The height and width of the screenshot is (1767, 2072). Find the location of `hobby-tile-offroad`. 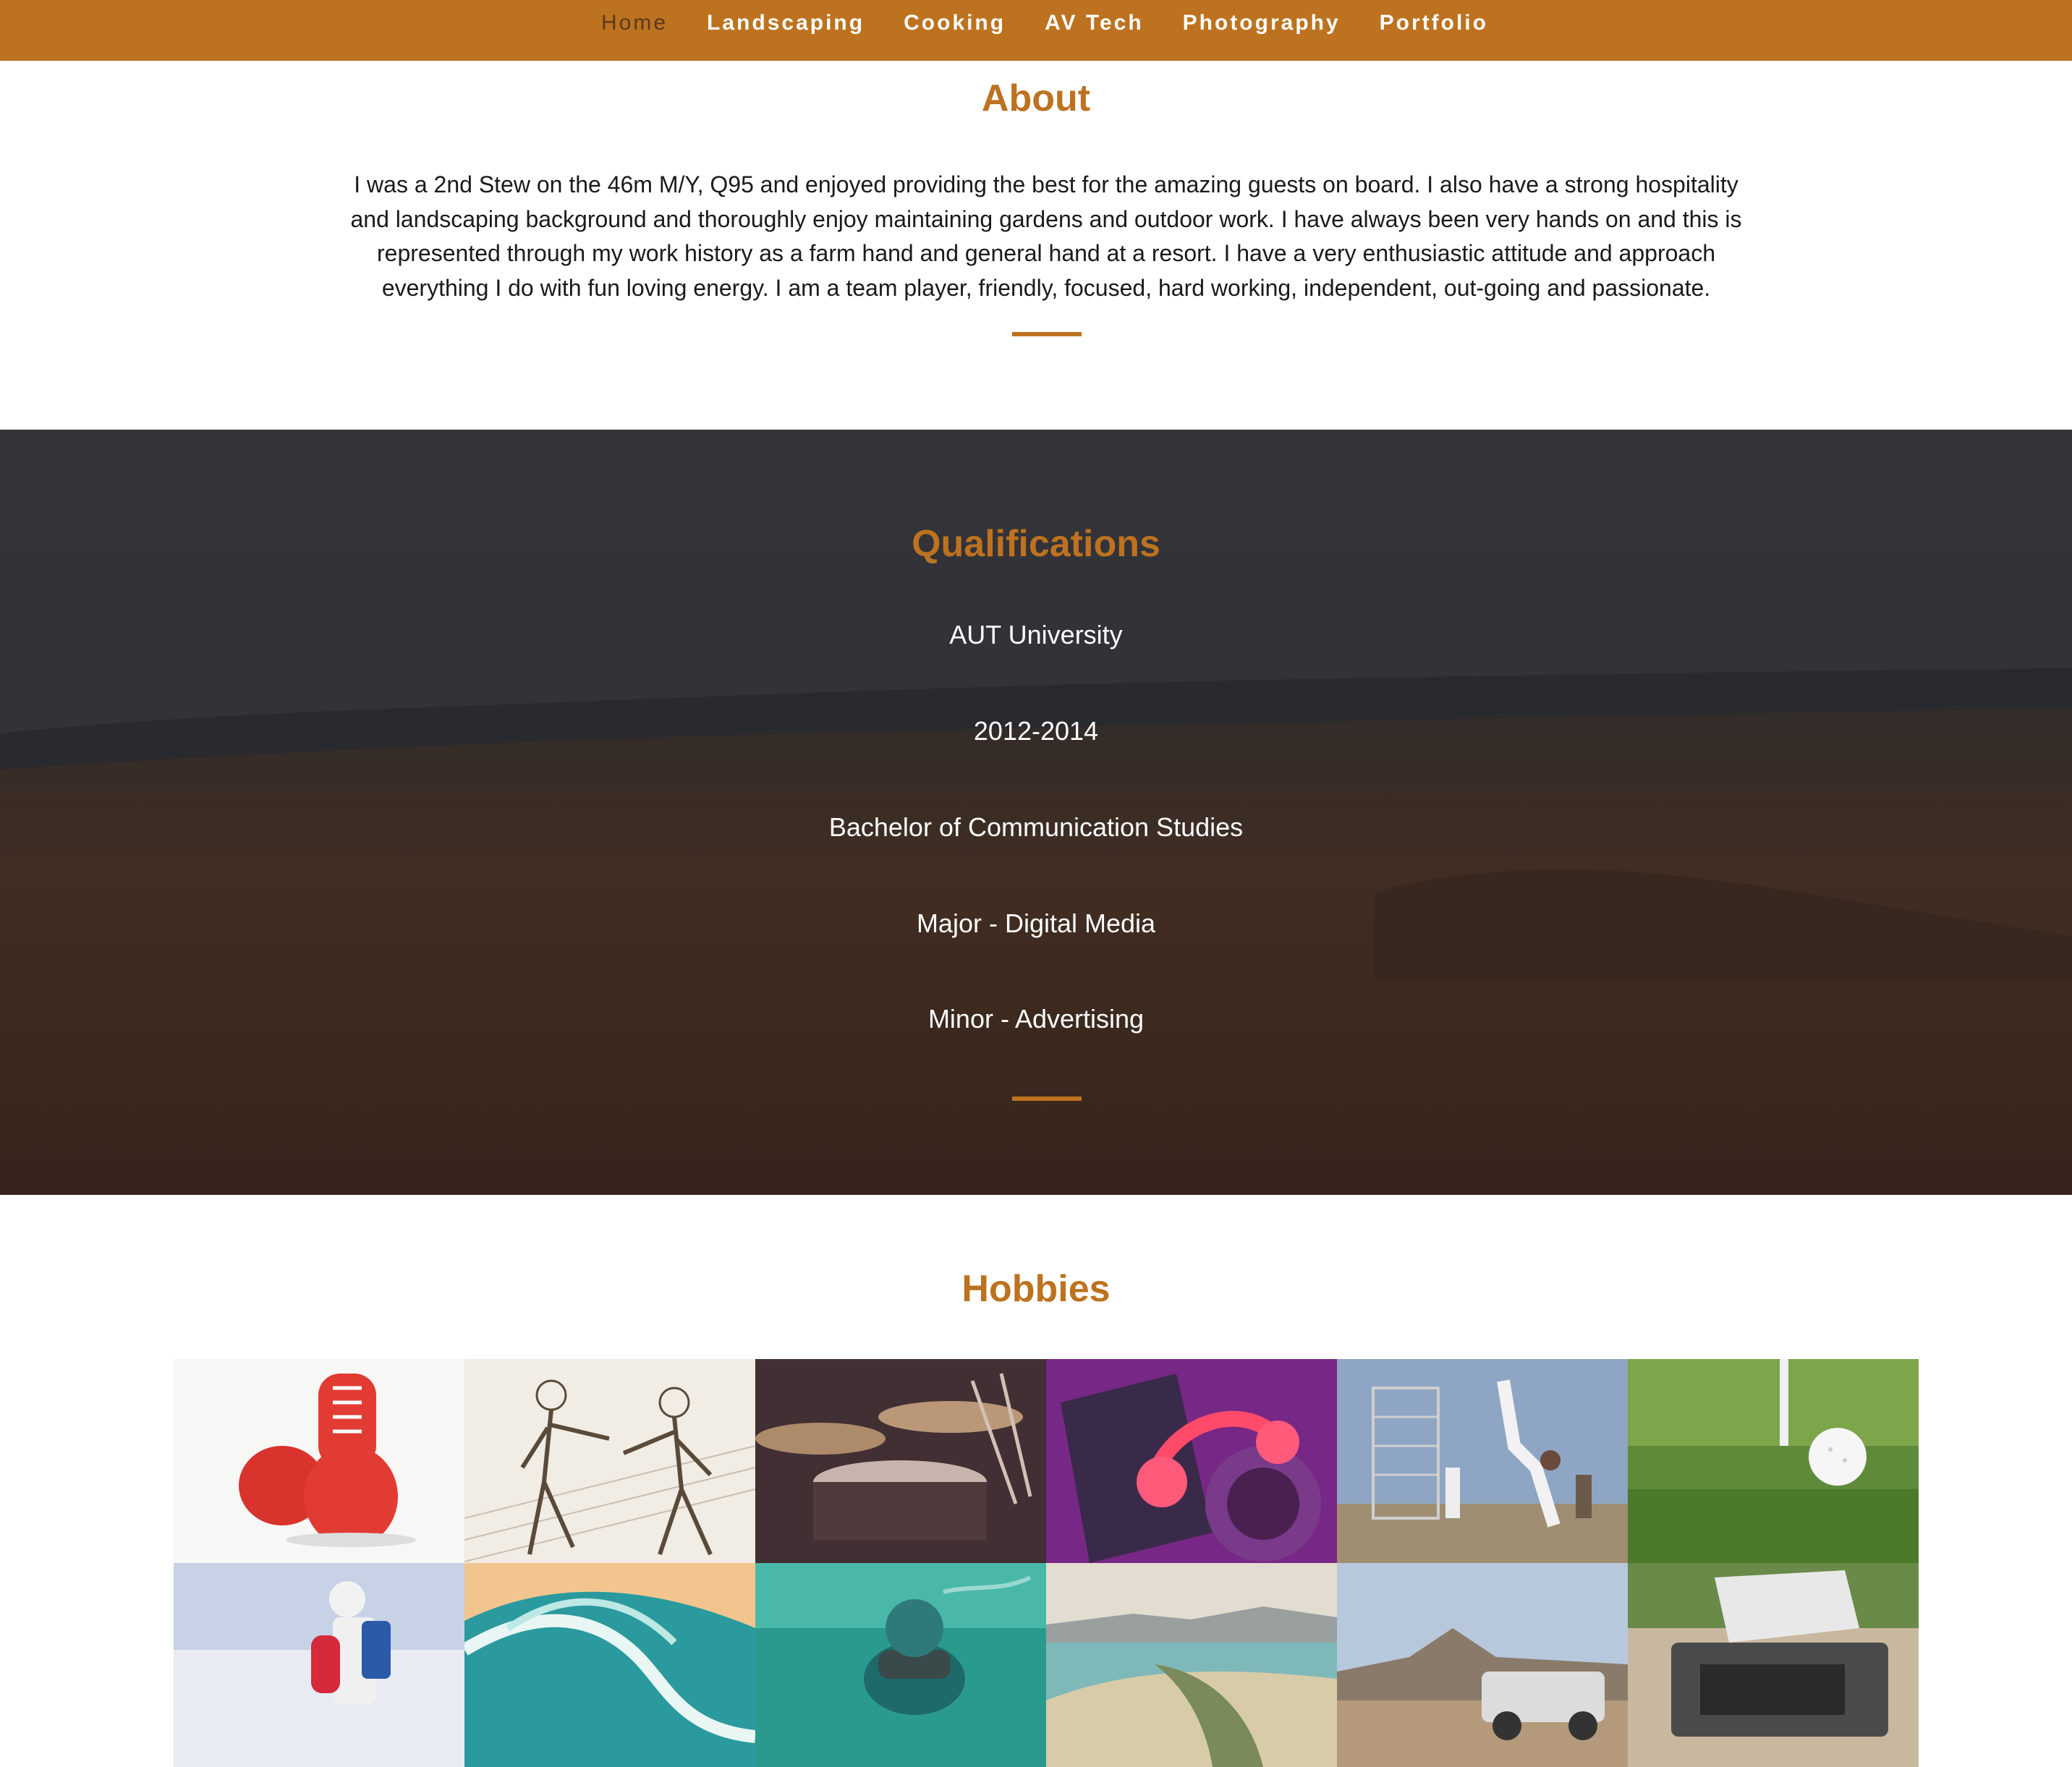

hobby-tile-offroad is located at coordinates (1482, 1665).